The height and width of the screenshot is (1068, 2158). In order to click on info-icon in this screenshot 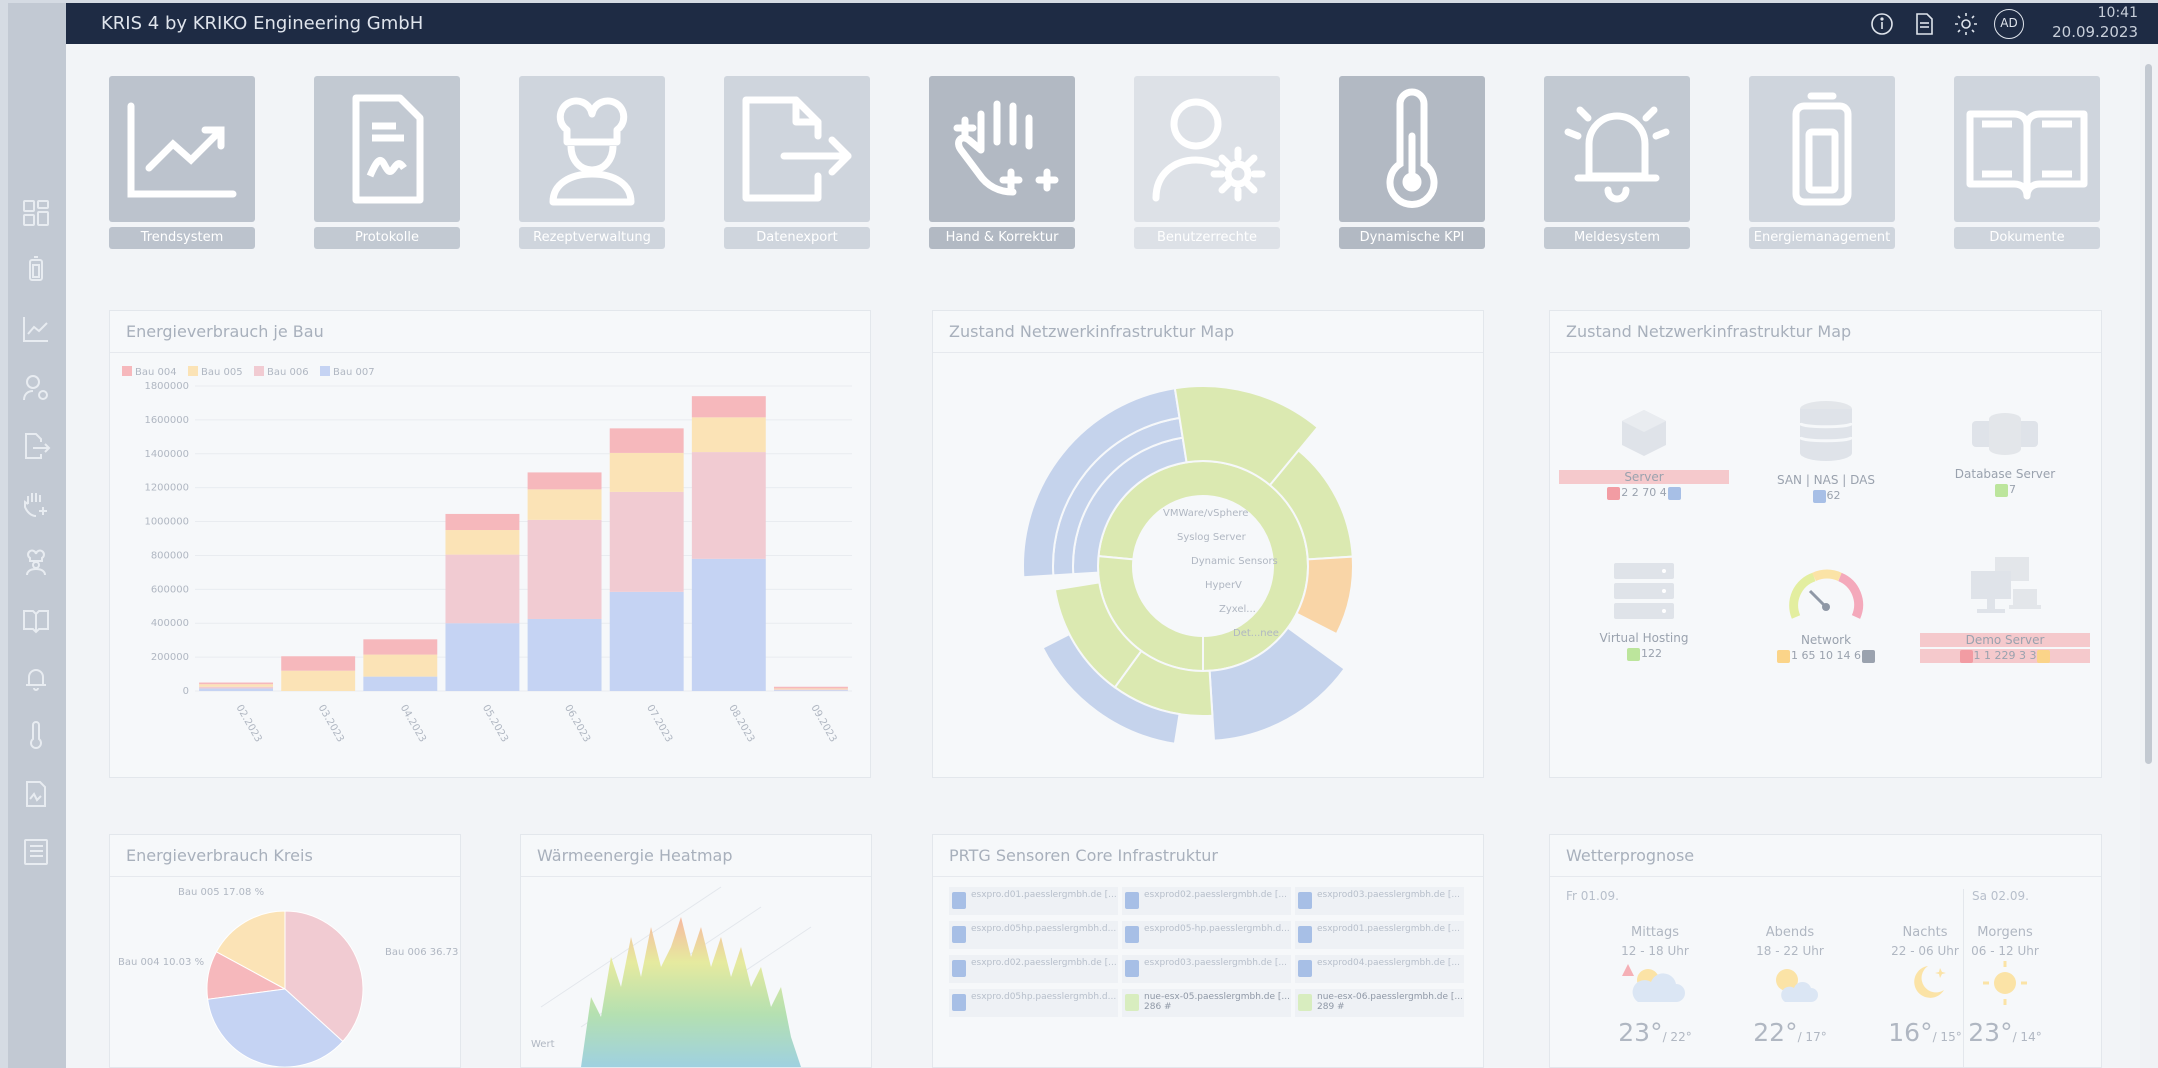, I will do `click(1882, 24)`.